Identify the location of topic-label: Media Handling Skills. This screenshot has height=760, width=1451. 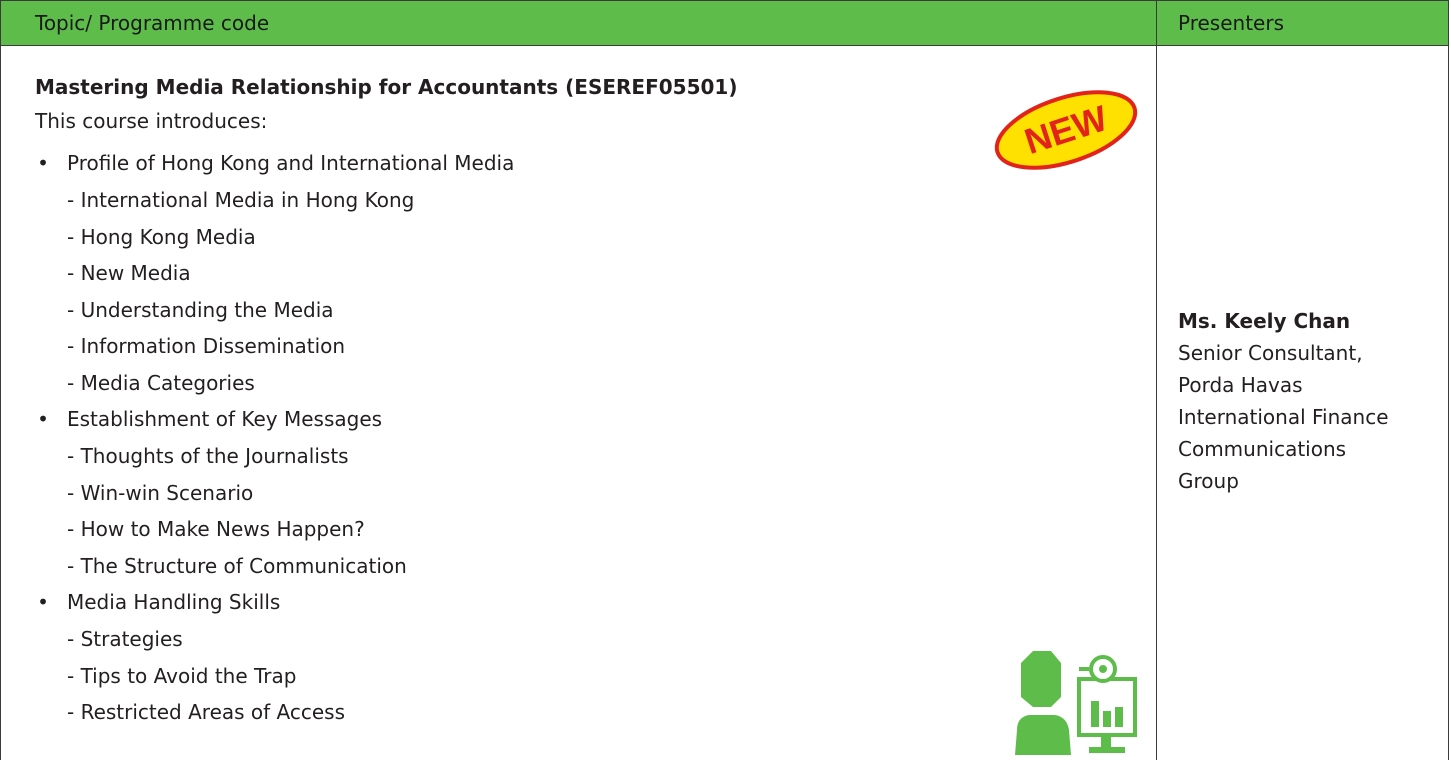
(174, 602).